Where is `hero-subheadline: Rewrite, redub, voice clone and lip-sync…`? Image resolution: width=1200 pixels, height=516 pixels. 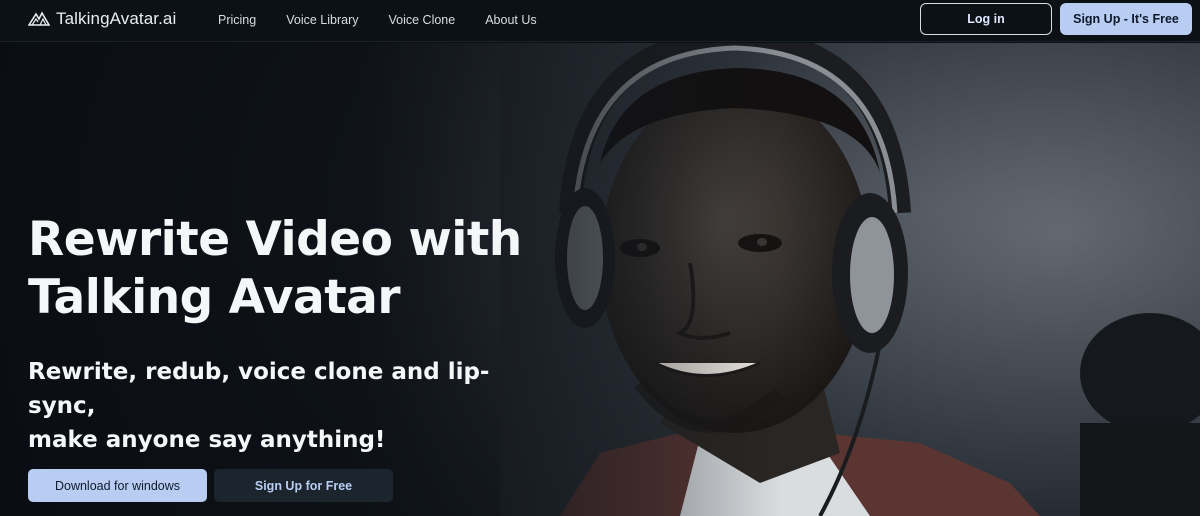
hero-subheadline: Rewrite, redub, voice clone and lip-sync… is located at coordinates (288, 406).